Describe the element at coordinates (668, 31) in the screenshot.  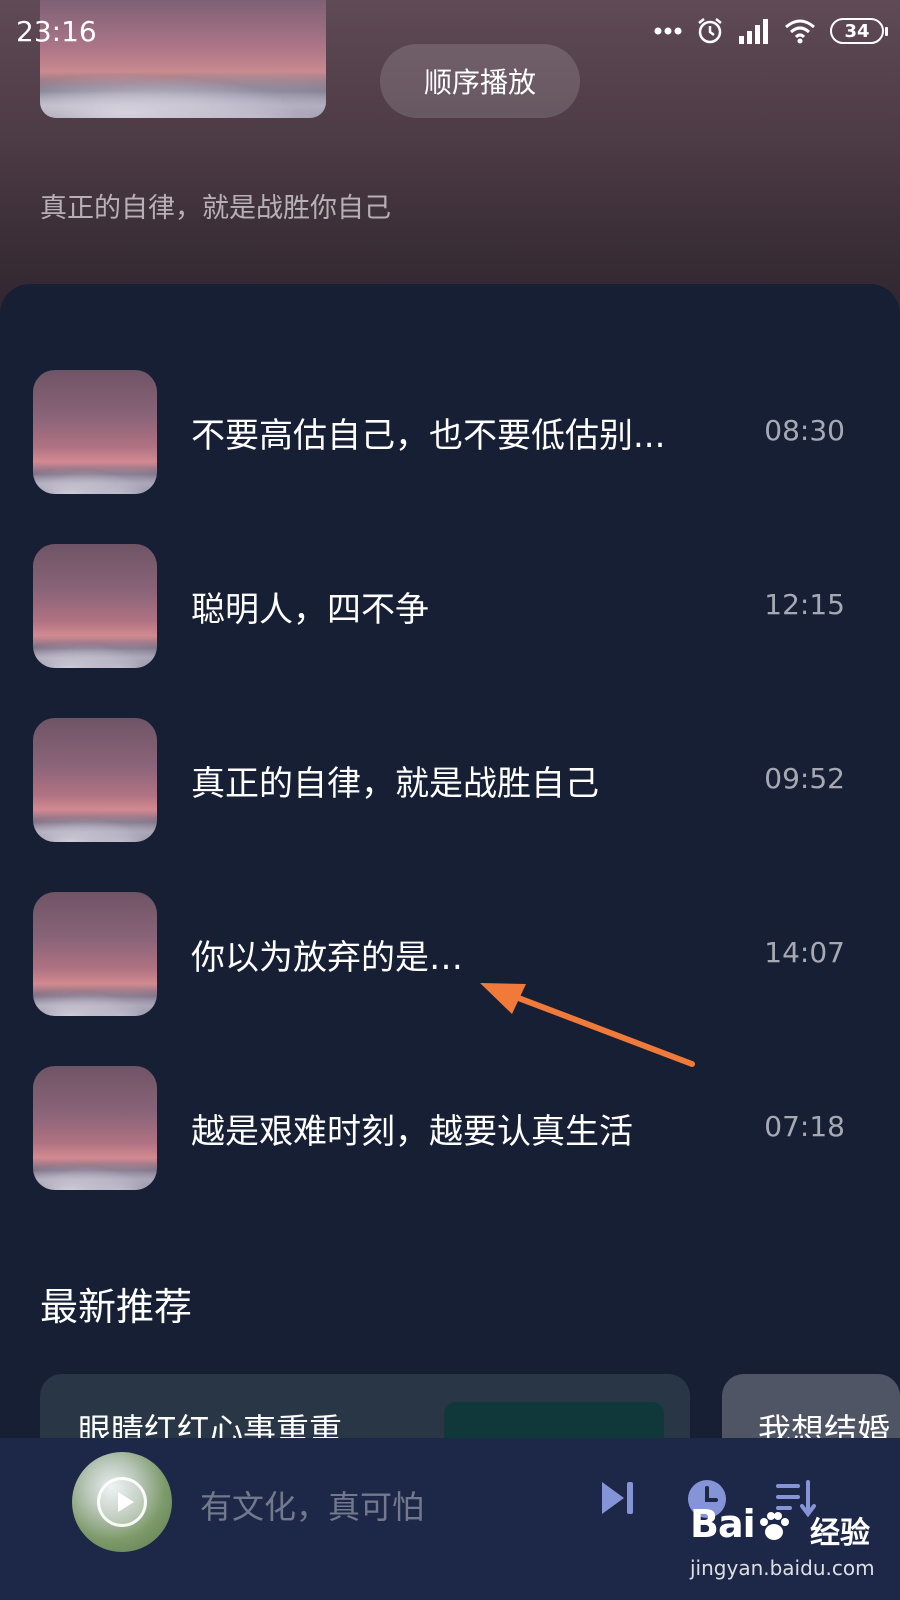
I see `more-dots-icon` at that location.